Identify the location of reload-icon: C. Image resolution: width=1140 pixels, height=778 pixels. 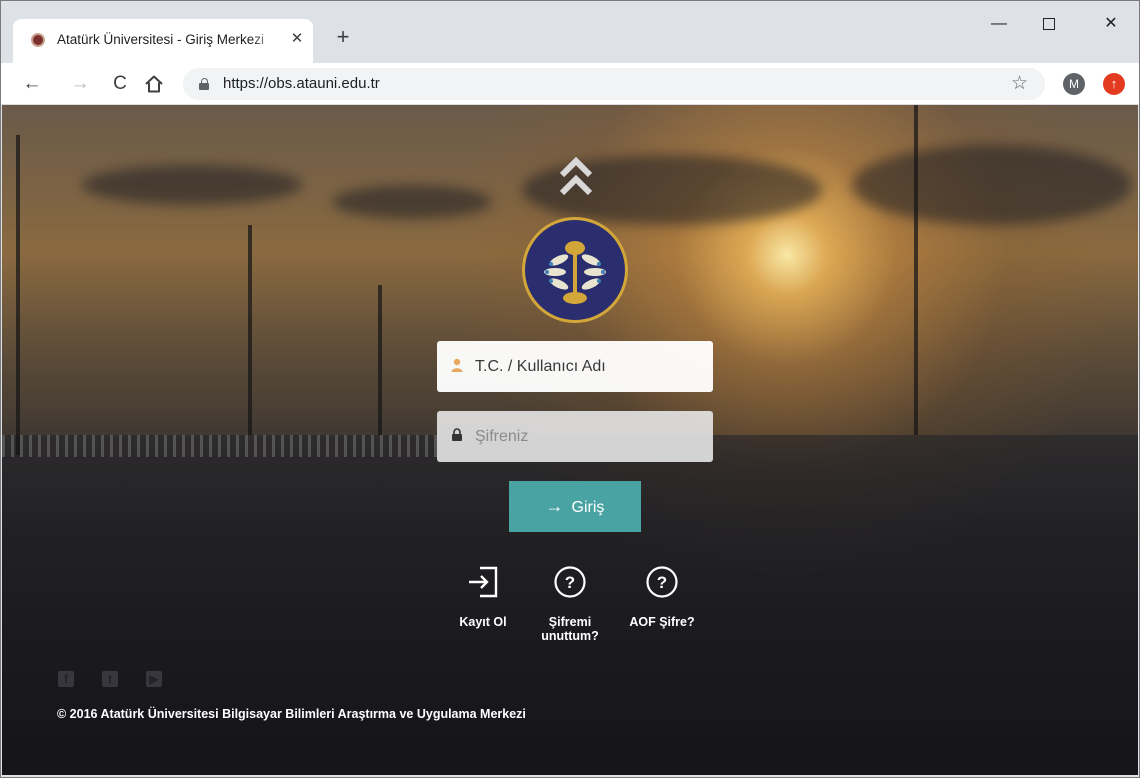
(120, 84).